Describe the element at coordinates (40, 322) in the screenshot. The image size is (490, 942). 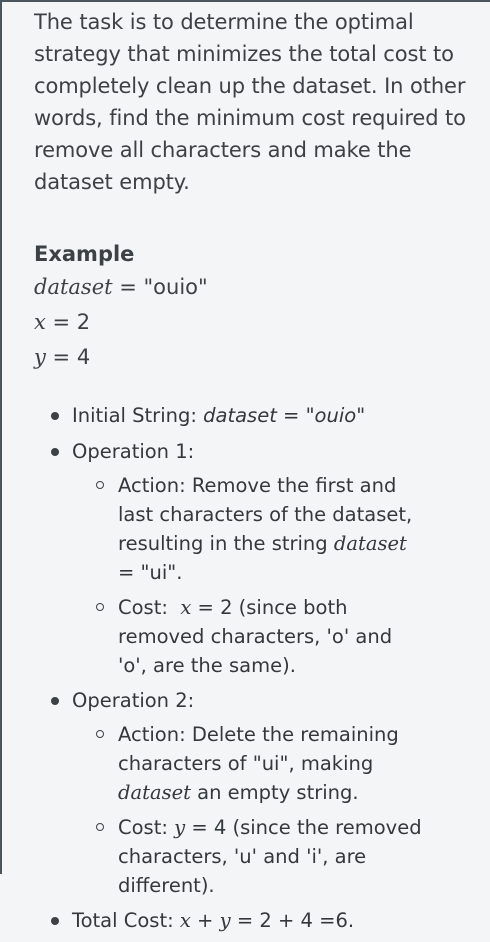
I see `x-var: x` at that location.